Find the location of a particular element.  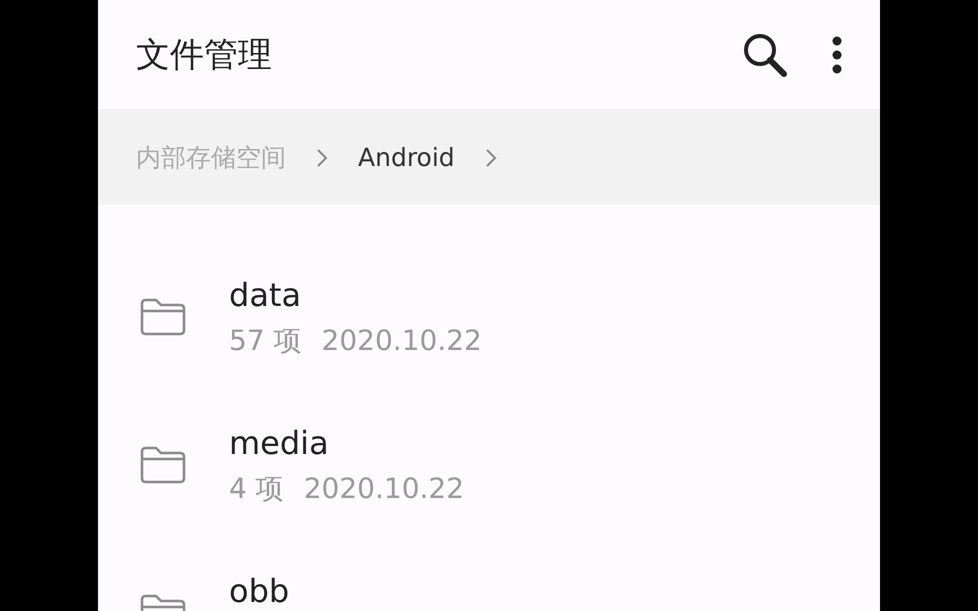

folder-name: media is located at coordinates (346, 443).